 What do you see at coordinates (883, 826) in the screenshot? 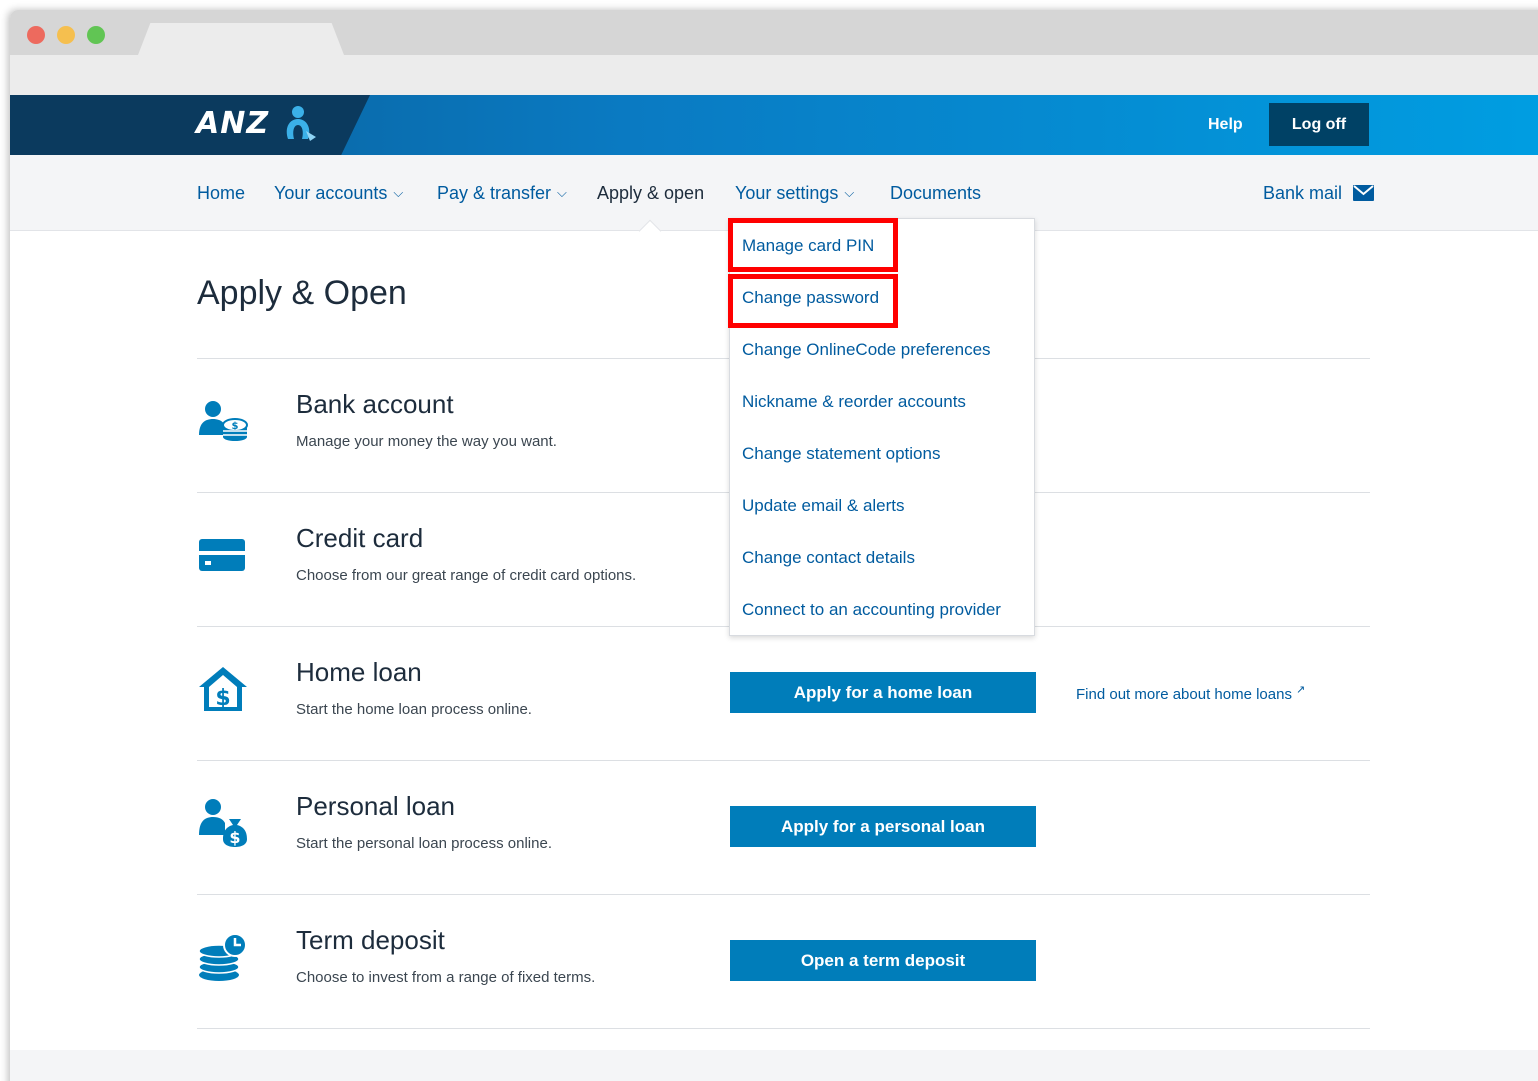
I see `apply-personal-loan-button: Apply for a personal loan` at bounding box center [883, 826].